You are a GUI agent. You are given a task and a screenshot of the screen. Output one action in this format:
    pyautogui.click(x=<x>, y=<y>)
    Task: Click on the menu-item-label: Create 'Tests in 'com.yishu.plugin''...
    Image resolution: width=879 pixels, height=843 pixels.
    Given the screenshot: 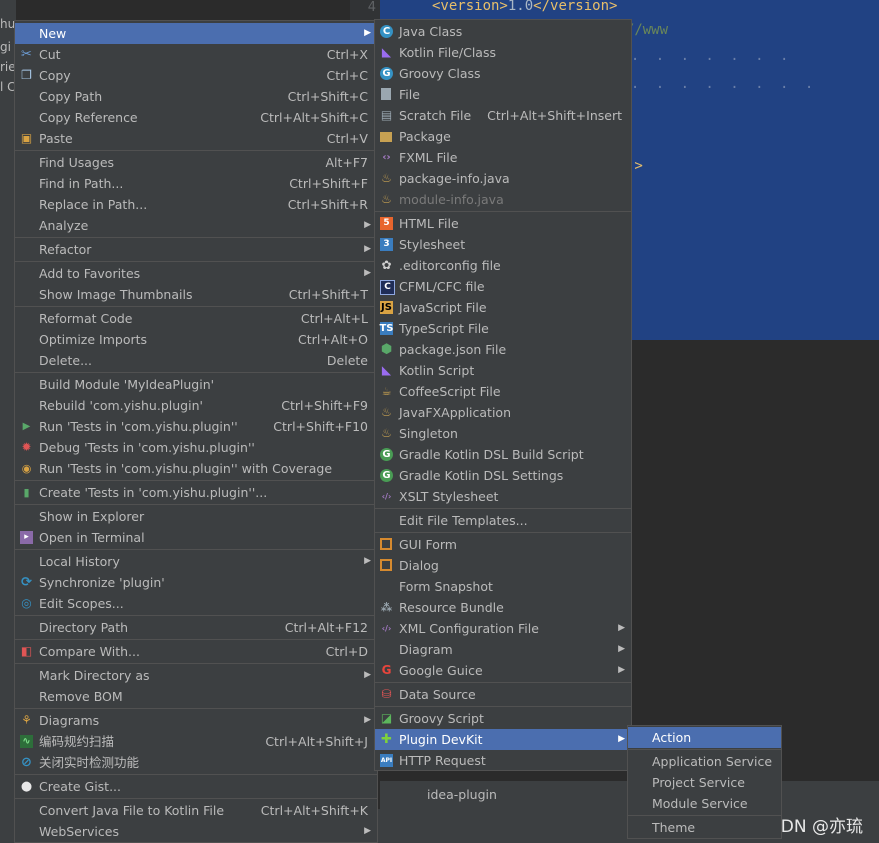 What is the action you would take?
    pyautogui.click(x=153, y=492)
    